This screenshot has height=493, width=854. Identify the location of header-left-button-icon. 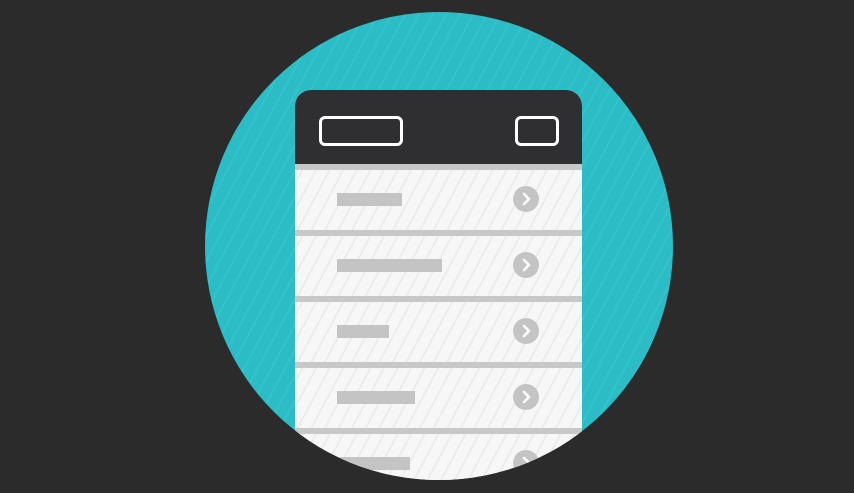
(361, 131).